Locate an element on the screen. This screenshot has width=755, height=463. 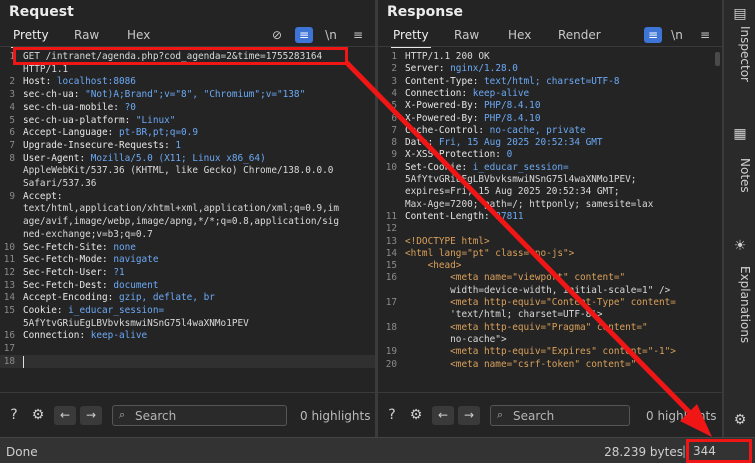
code-line: 17 is located at coordinates (183, 349).